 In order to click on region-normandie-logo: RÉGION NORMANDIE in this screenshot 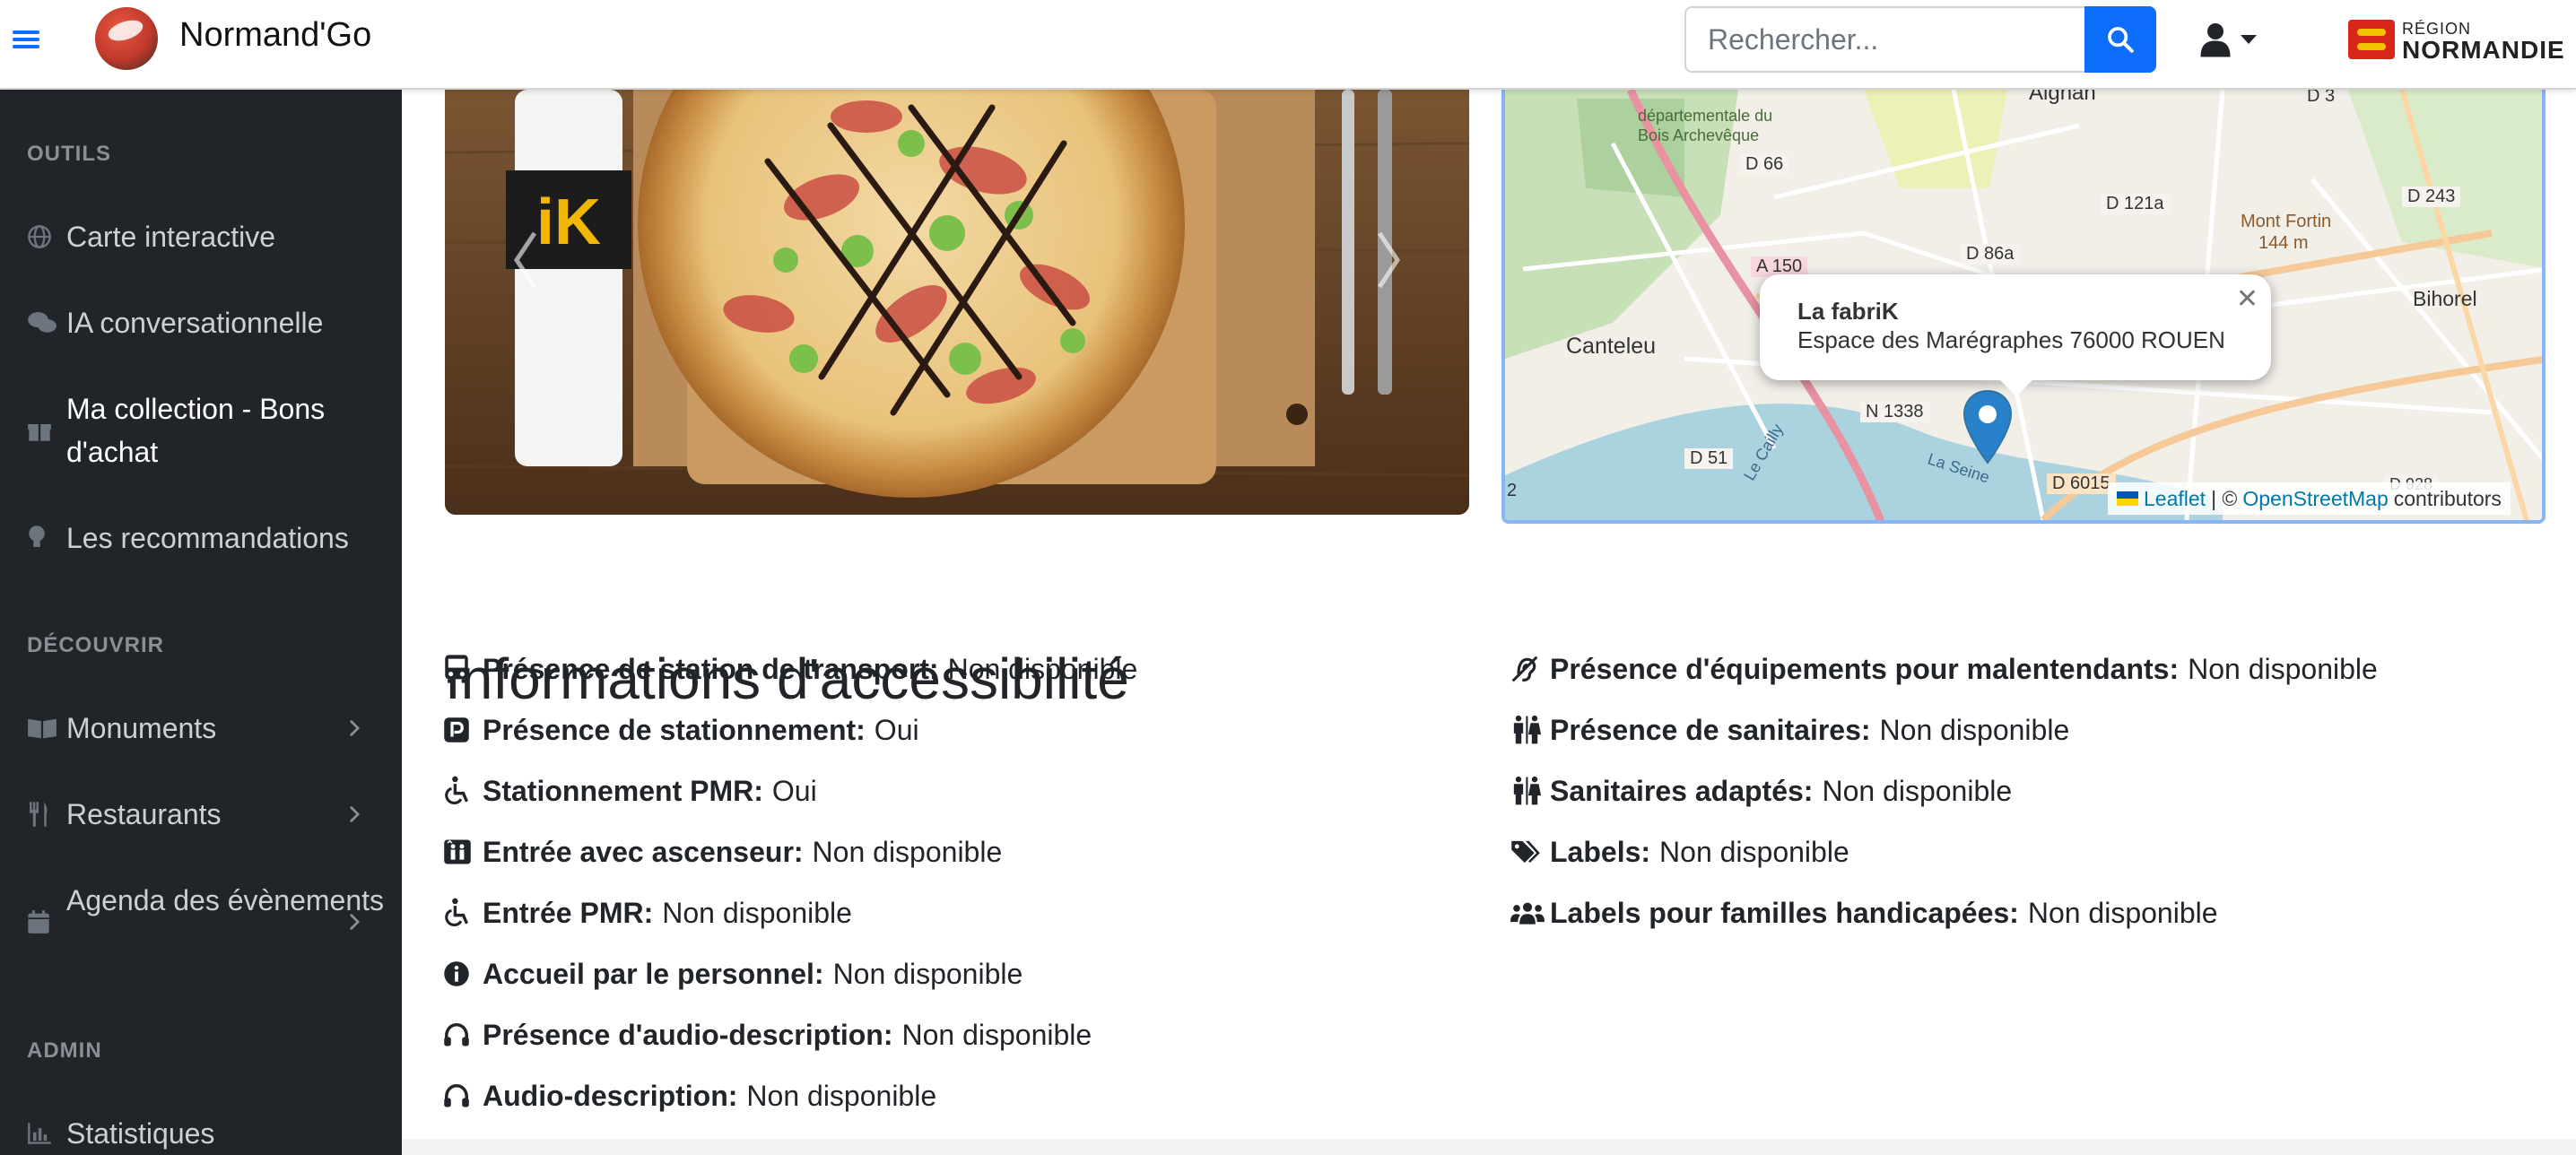, I will do `click(2456, 41)`.